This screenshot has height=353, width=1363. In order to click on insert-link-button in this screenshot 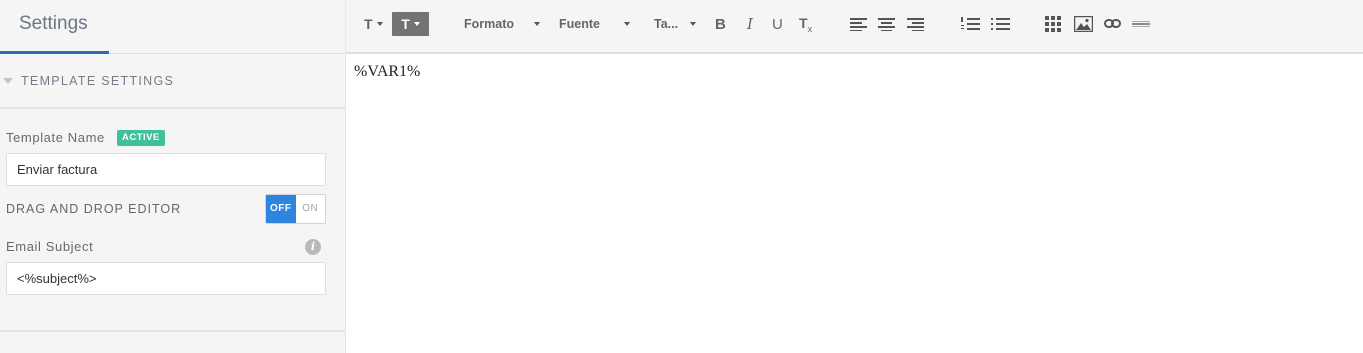, I will do `click(1112, 24)`.